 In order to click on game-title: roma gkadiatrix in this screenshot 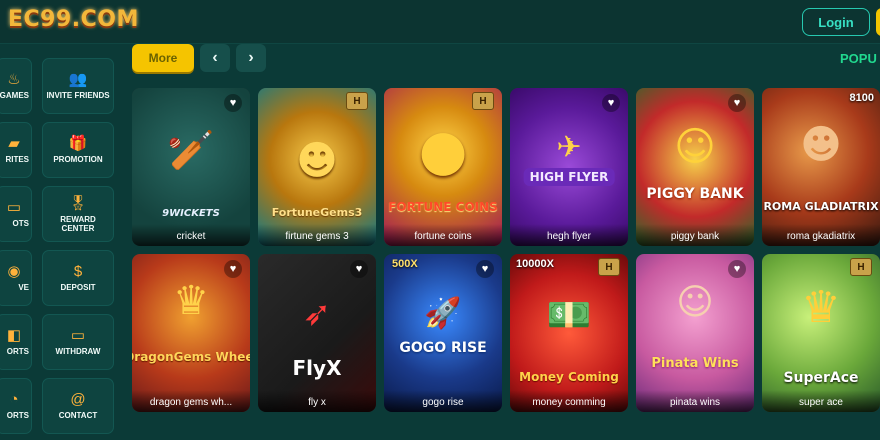, I will do `click(821, 235)`.